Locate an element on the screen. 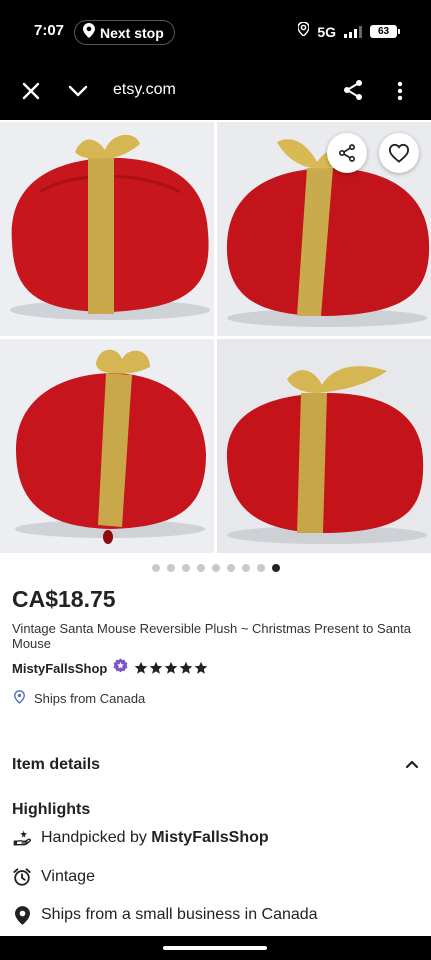 The image size is (431, 960). location-icon is located at coordinates (304, 31).